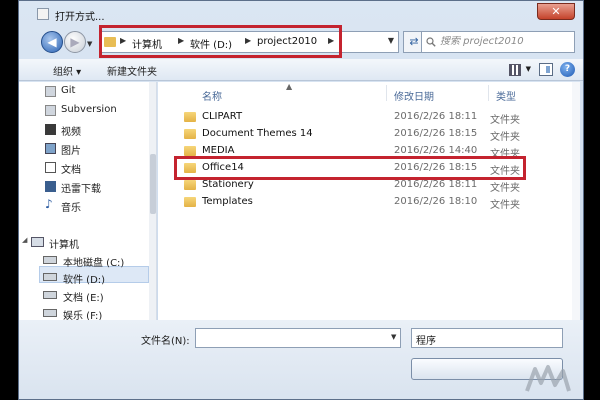 This screenshot has height=400, width=600. What do you see at coordinates (50, 167) in the screenshot?
I see `document-icon` at bounding box center [50, 167].